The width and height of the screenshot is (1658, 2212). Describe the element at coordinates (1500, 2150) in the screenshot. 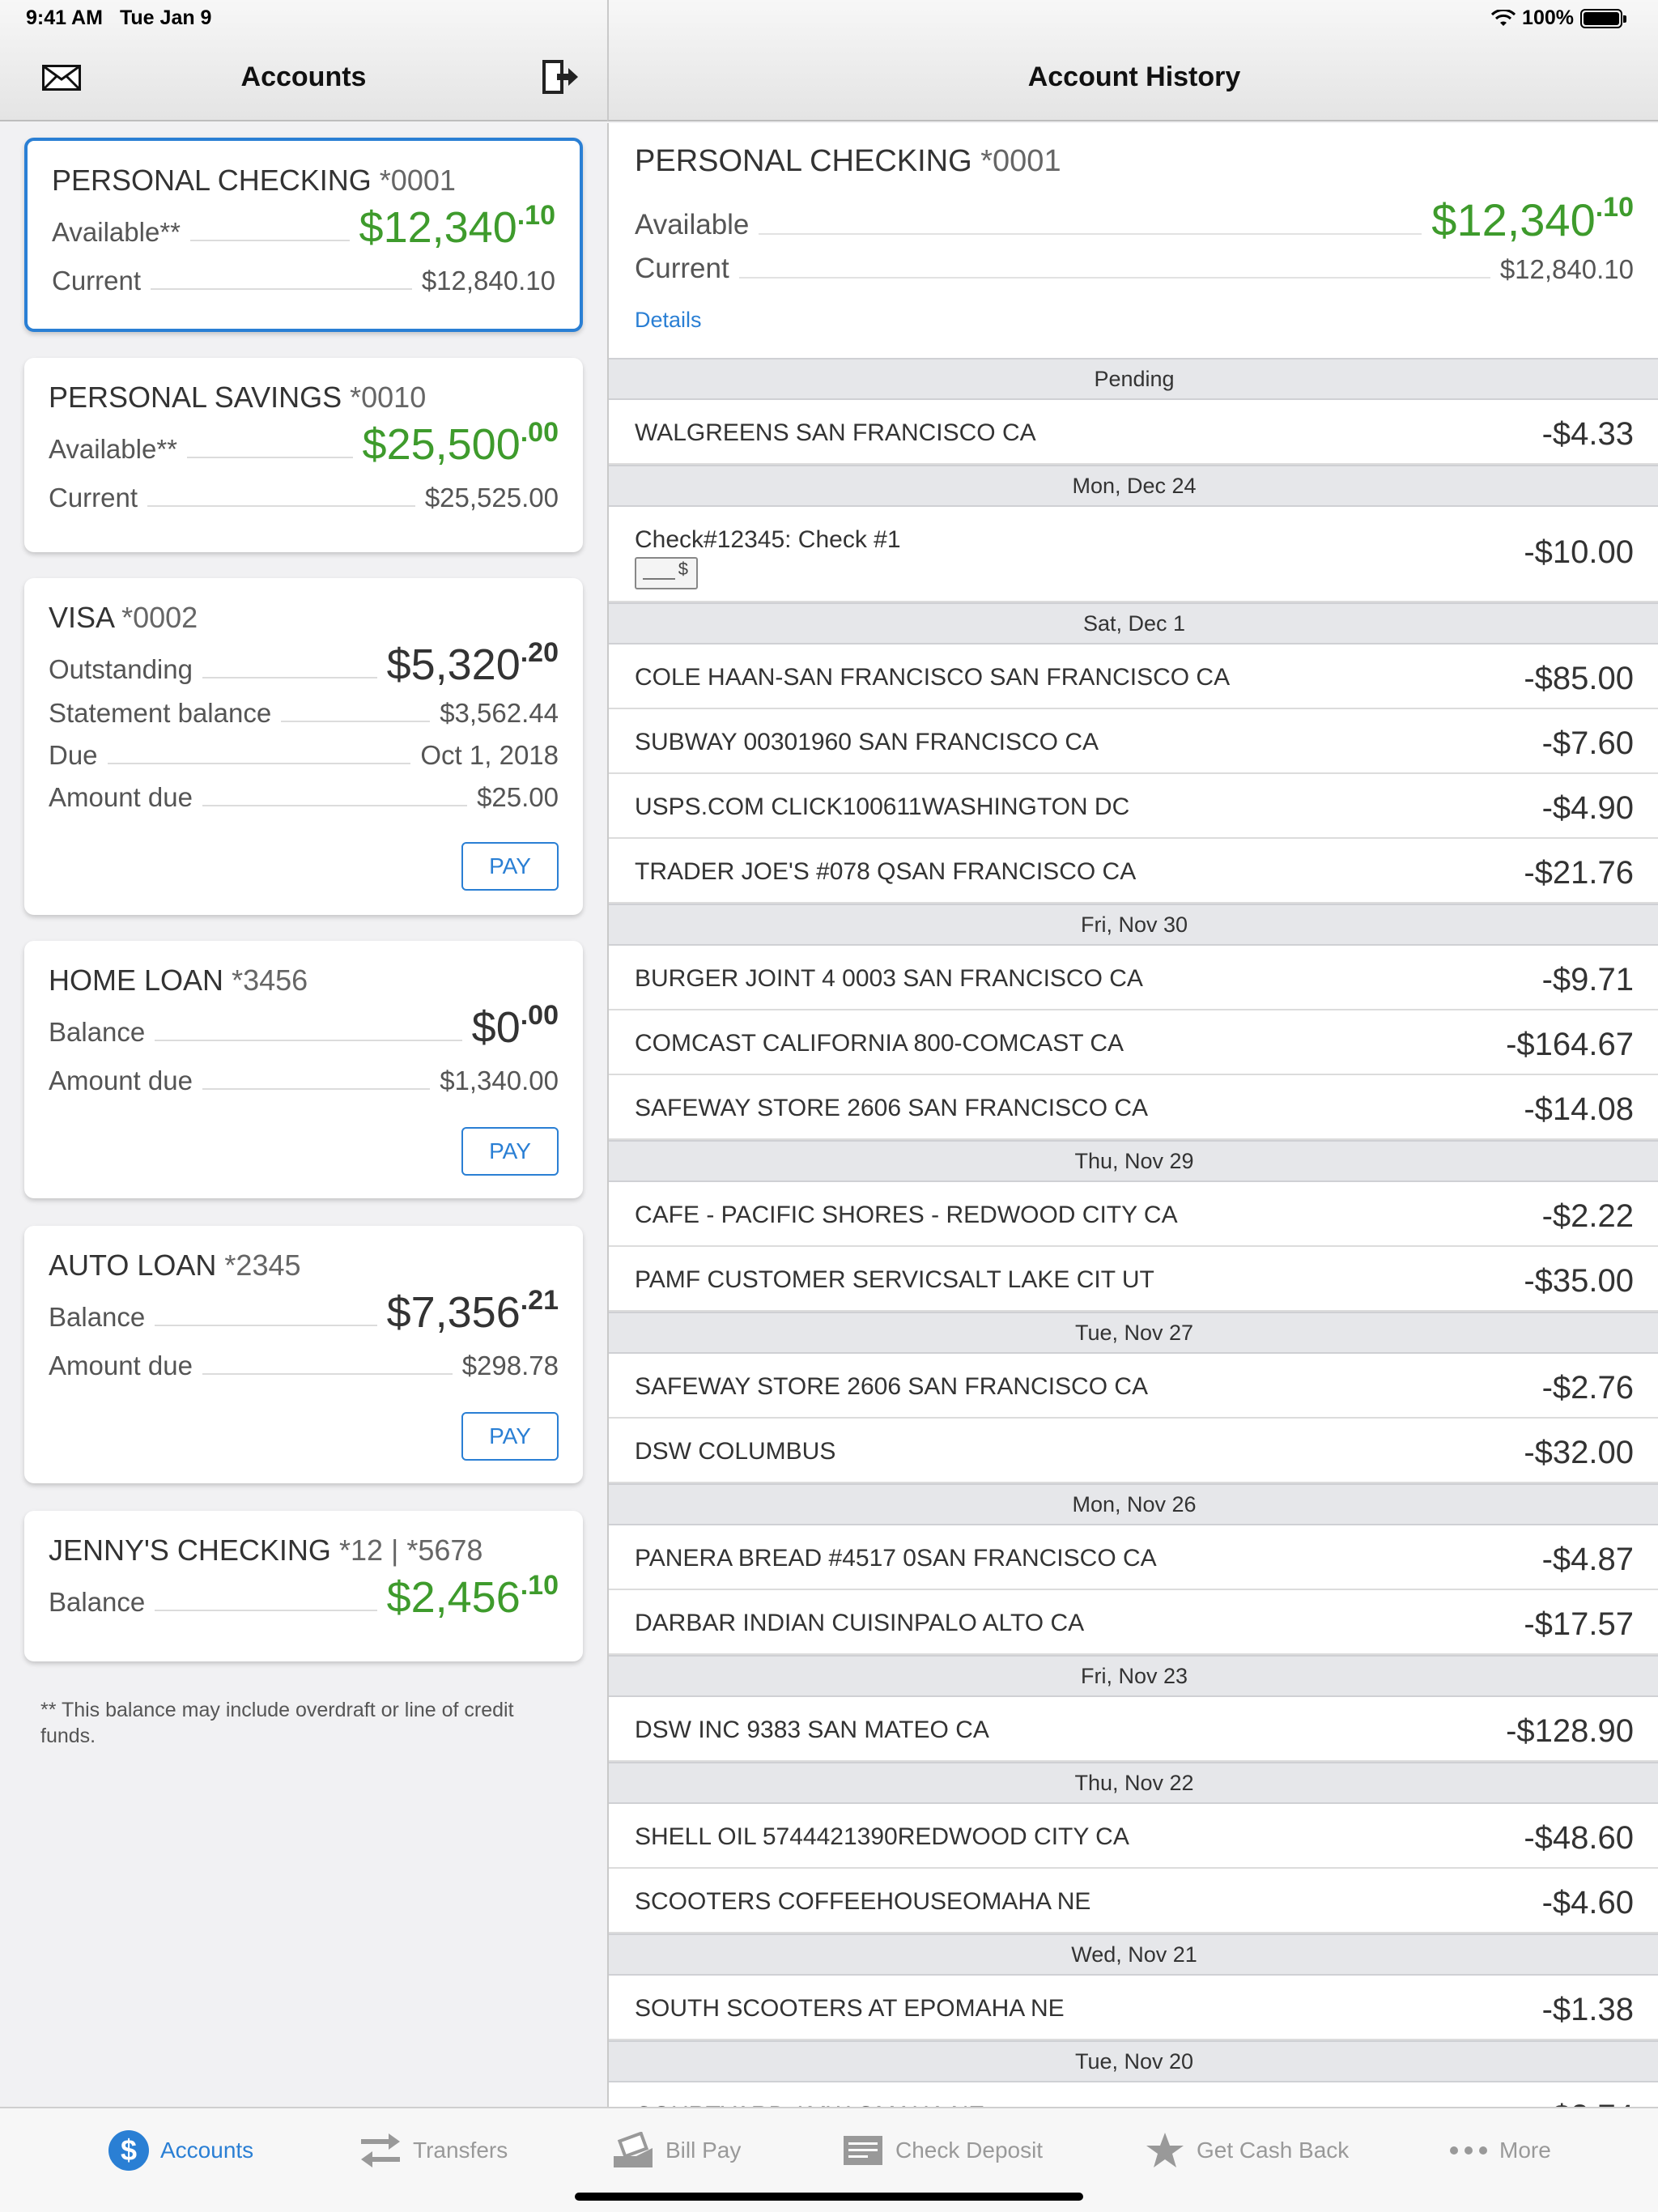

I see `tab-more: More` at that location.